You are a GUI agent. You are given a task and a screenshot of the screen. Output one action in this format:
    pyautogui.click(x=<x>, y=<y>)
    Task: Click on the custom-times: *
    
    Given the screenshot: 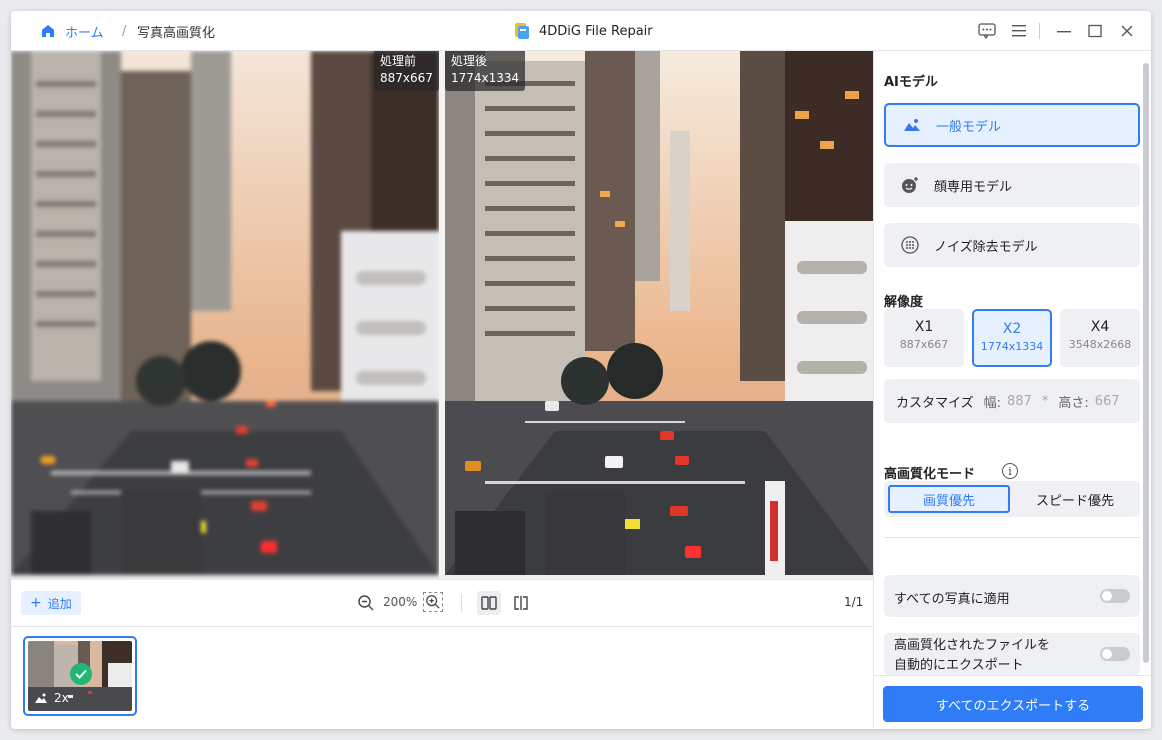 What is the action you would take?
    pyautogui.click(x=1045, y=401)
    